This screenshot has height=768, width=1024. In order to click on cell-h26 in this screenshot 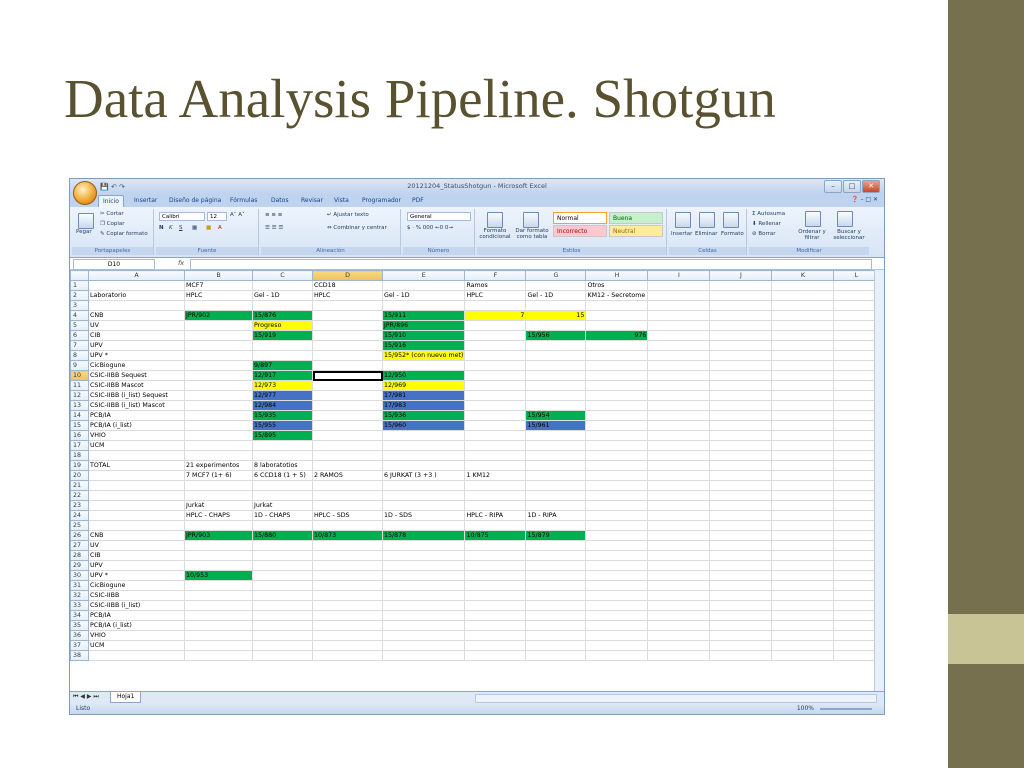, I will do `click(617, 535)`.